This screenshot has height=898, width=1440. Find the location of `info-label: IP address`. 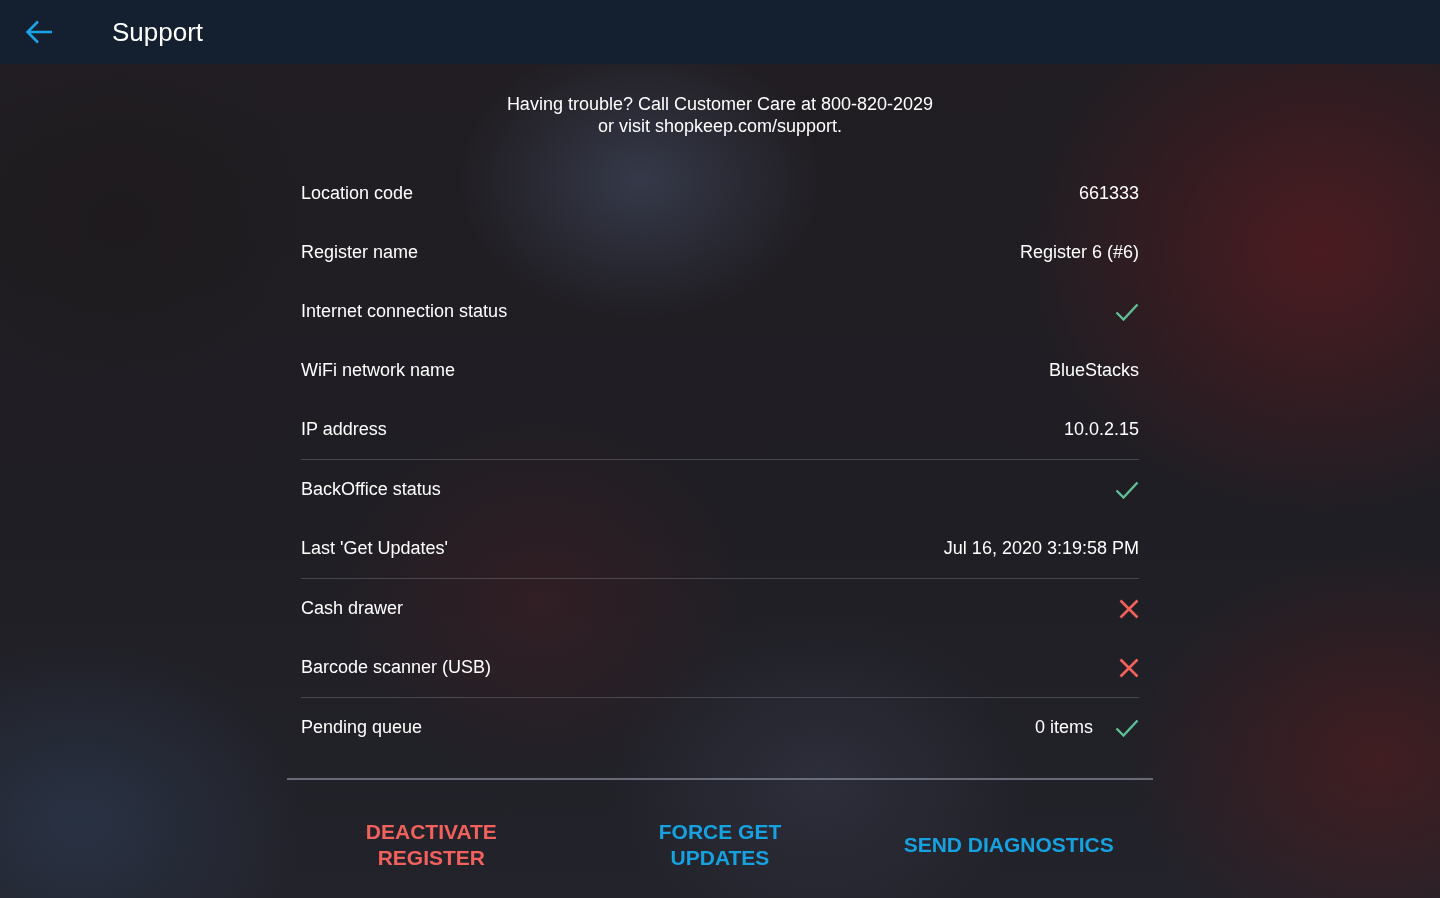

info-label: IP address is located at coordinates (344, 429).